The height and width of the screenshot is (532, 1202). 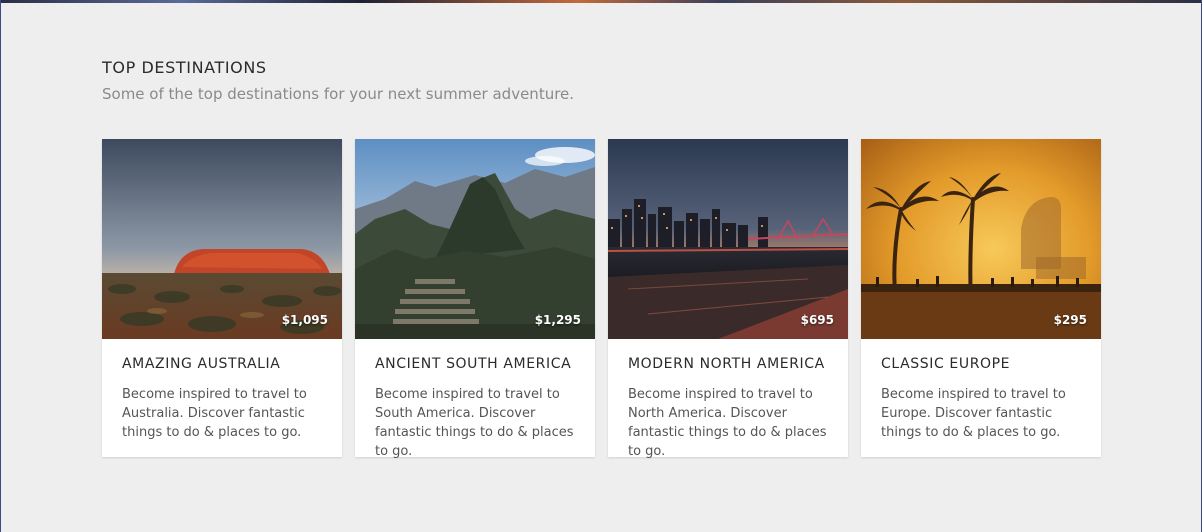 I want to click on section-title: TOP DESTINATIONS, so click(x=184, y=67).